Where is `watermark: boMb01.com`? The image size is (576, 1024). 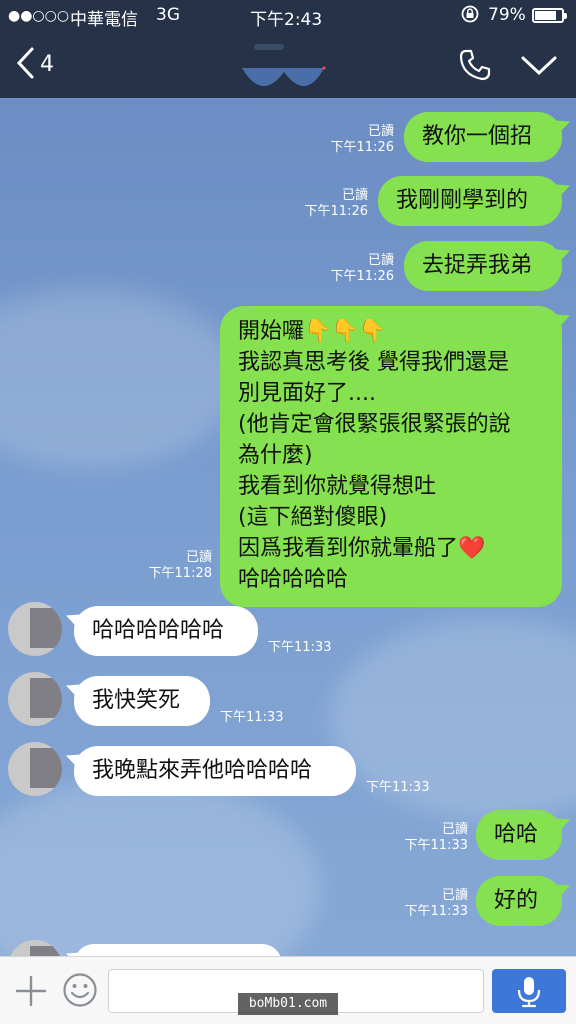 watermark: boMb01.com is located at coordinates (288, 1004).